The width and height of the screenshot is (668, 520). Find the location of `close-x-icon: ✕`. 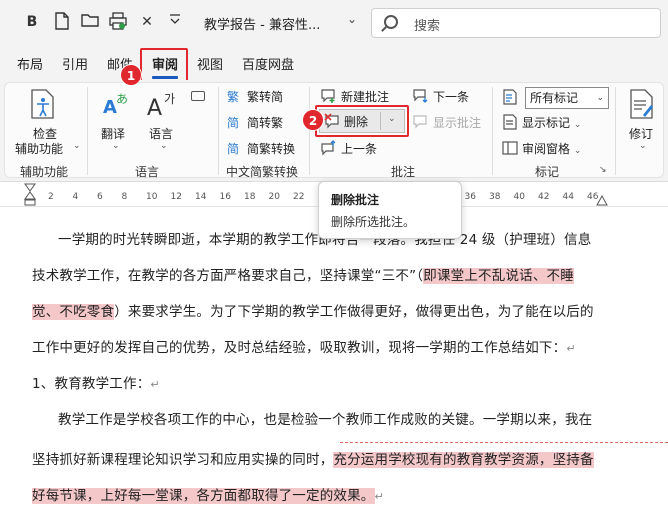

close-x-icon: ✕ is located at coordinates (147, 22).